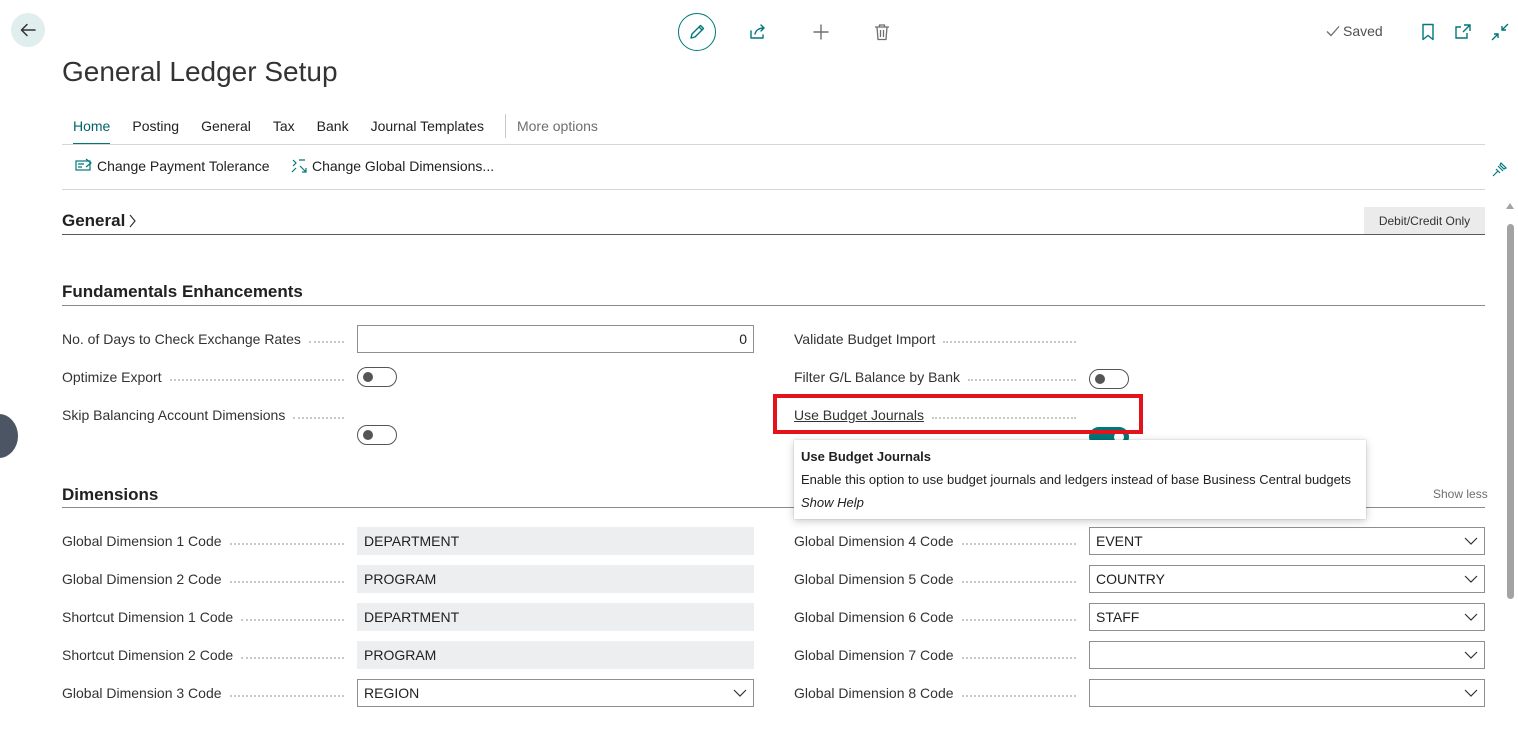  I want to click on new-button, so click(821, 32).